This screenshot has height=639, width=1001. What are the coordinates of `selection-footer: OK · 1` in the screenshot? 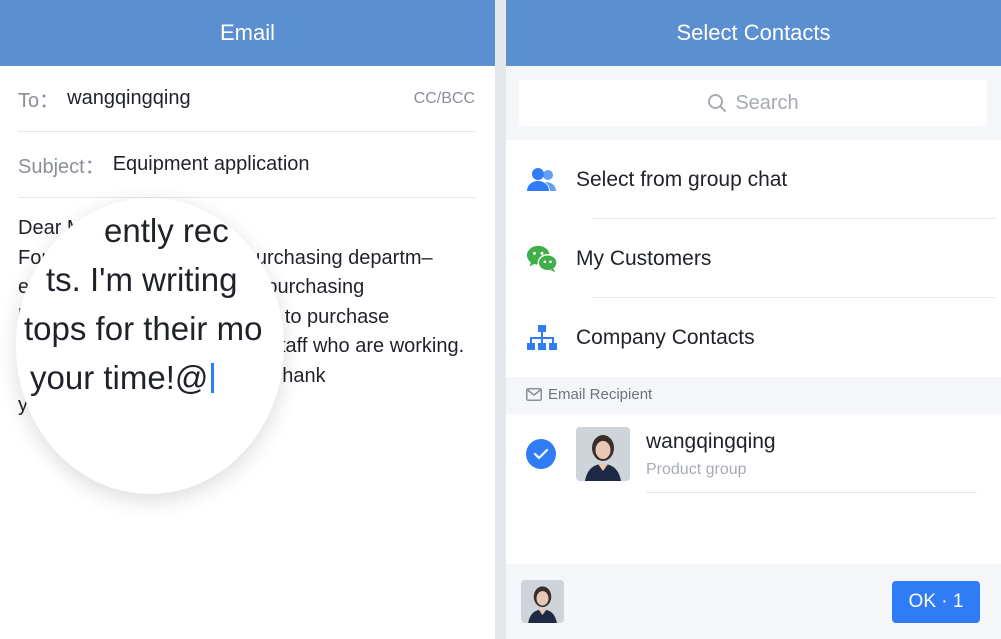 It's located at (753, 601).